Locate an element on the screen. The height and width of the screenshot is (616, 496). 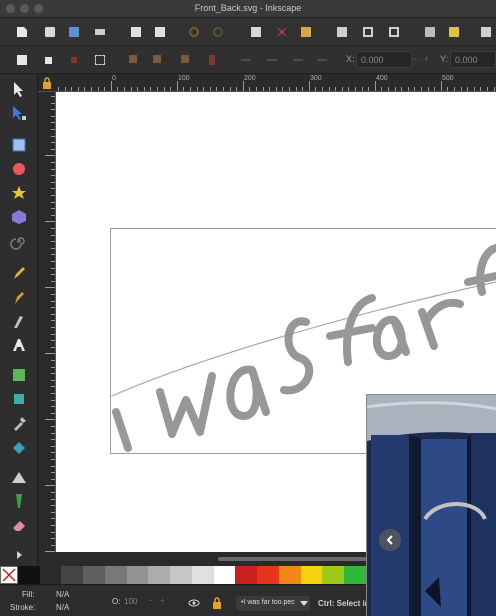
ruler-label: 0 is located at coordinates (114, 78).